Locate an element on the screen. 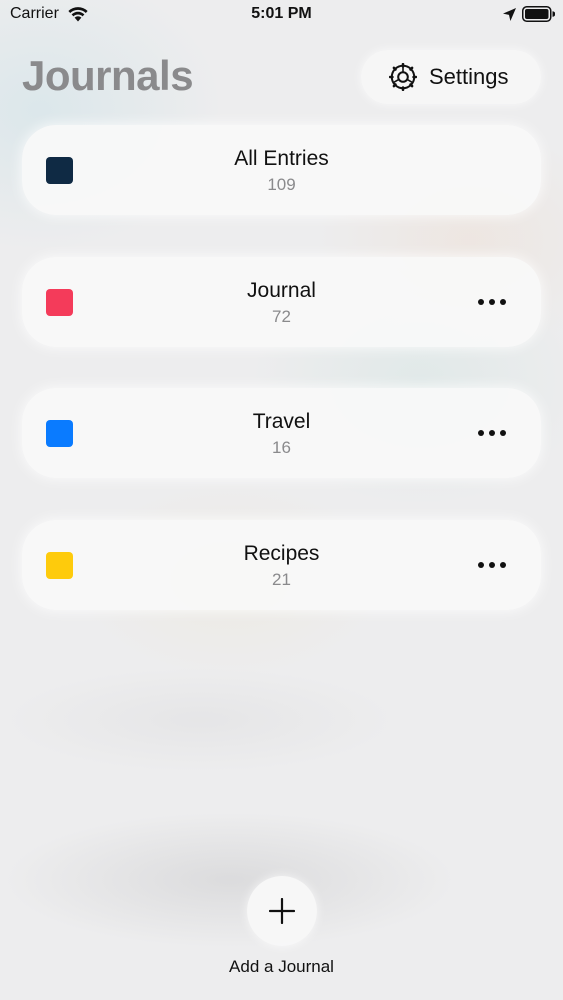  gear-icon is located at coordinates (403, 77).